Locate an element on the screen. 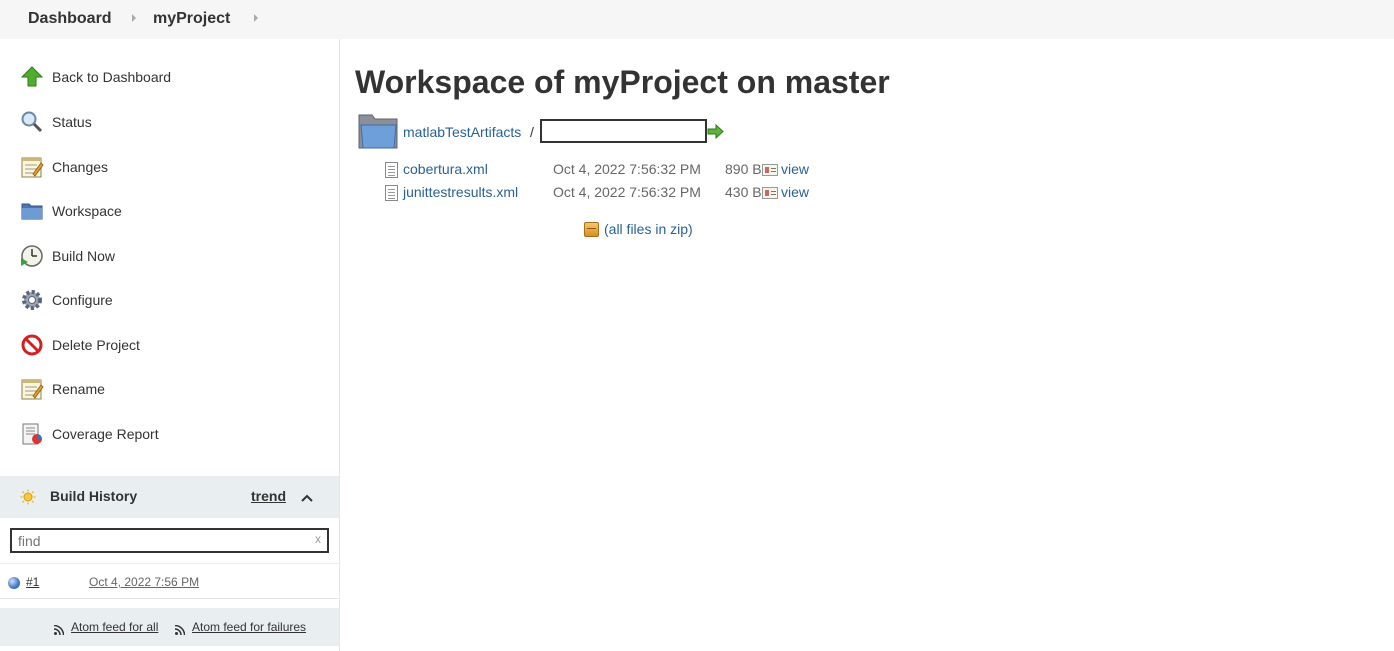  task-back-to-dashboard: Back to Dashboard is located at coordinates (95, 77).